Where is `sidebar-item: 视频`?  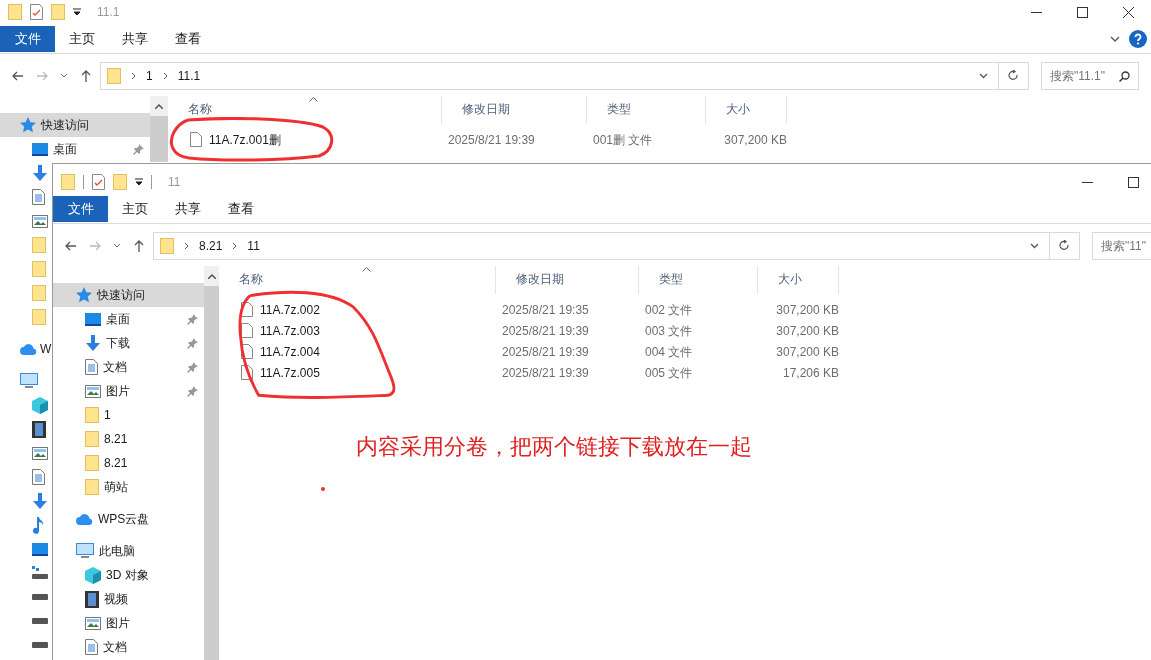 sidebar-item: 视频 is located at coordinates (128, 599).